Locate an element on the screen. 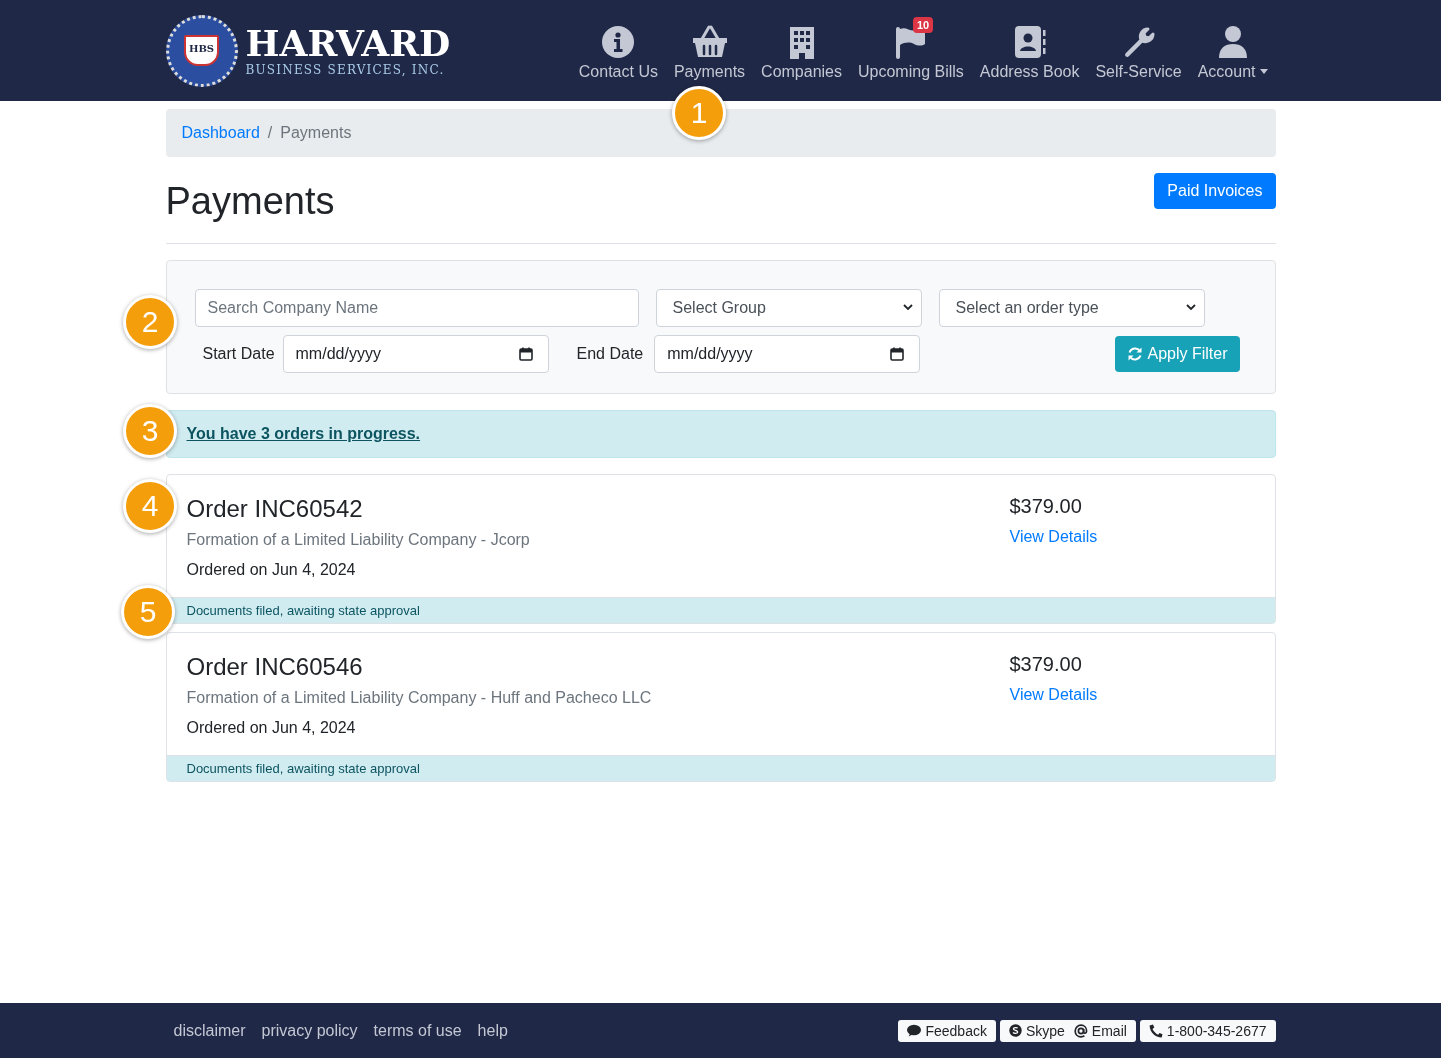 The height and width of the screenshot is (1058, 1441). notification-badge: 10 is located at coordinates (923, 24).